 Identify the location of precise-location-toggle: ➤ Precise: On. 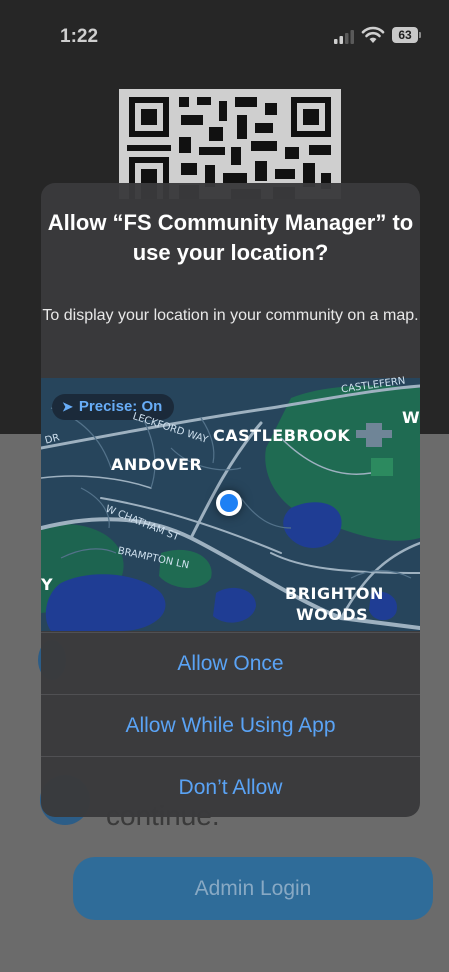
(113, 407).